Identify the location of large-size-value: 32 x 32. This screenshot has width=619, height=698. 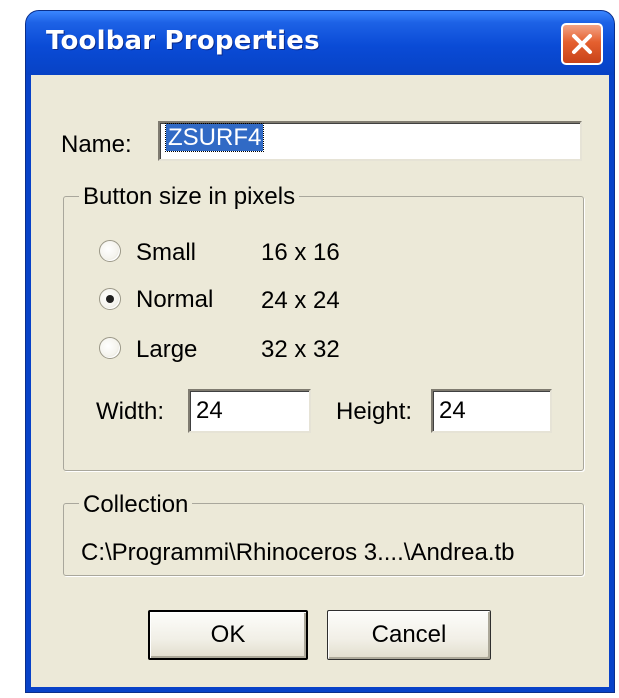
(300, 349).